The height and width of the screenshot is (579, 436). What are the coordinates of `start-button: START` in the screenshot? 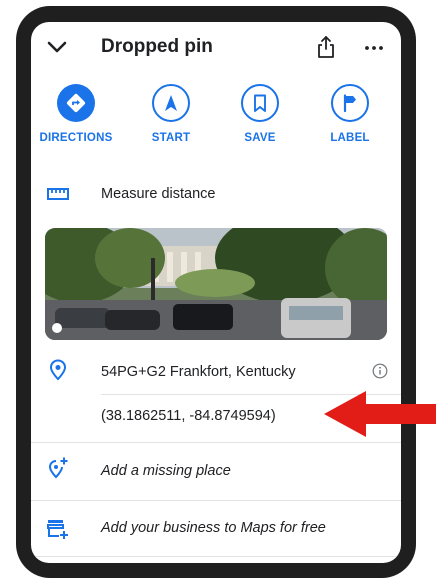 It's located at (171, 114).